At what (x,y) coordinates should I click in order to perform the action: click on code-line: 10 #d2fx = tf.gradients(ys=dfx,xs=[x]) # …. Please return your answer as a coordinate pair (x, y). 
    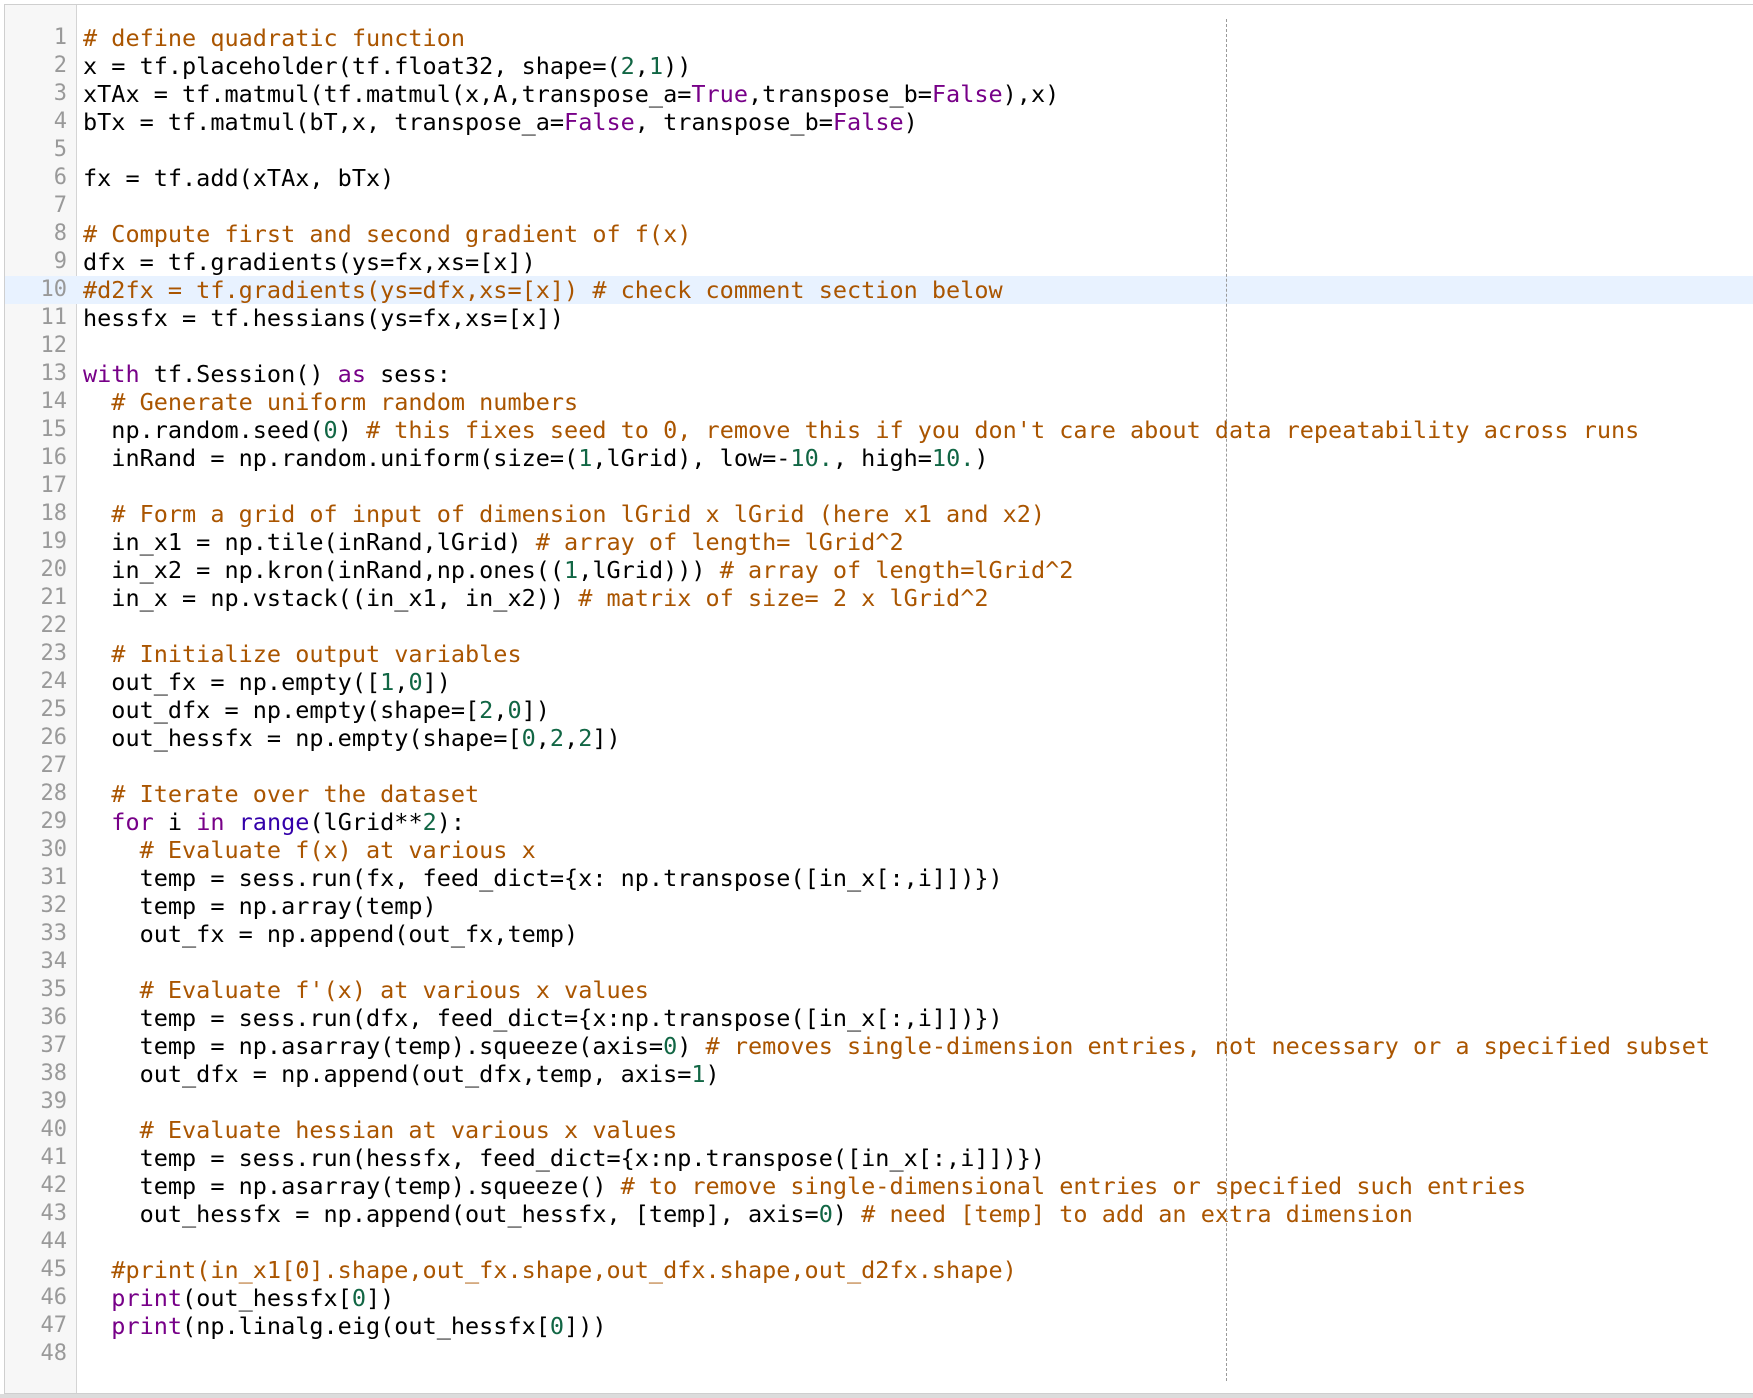
    Looking at the image, I should click on (879, 290).